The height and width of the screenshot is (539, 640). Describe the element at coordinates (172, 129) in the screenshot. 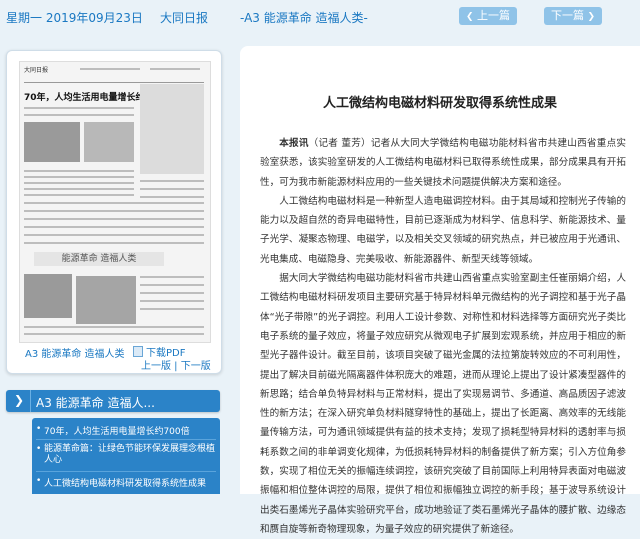

I see `thumb-column` at that location.